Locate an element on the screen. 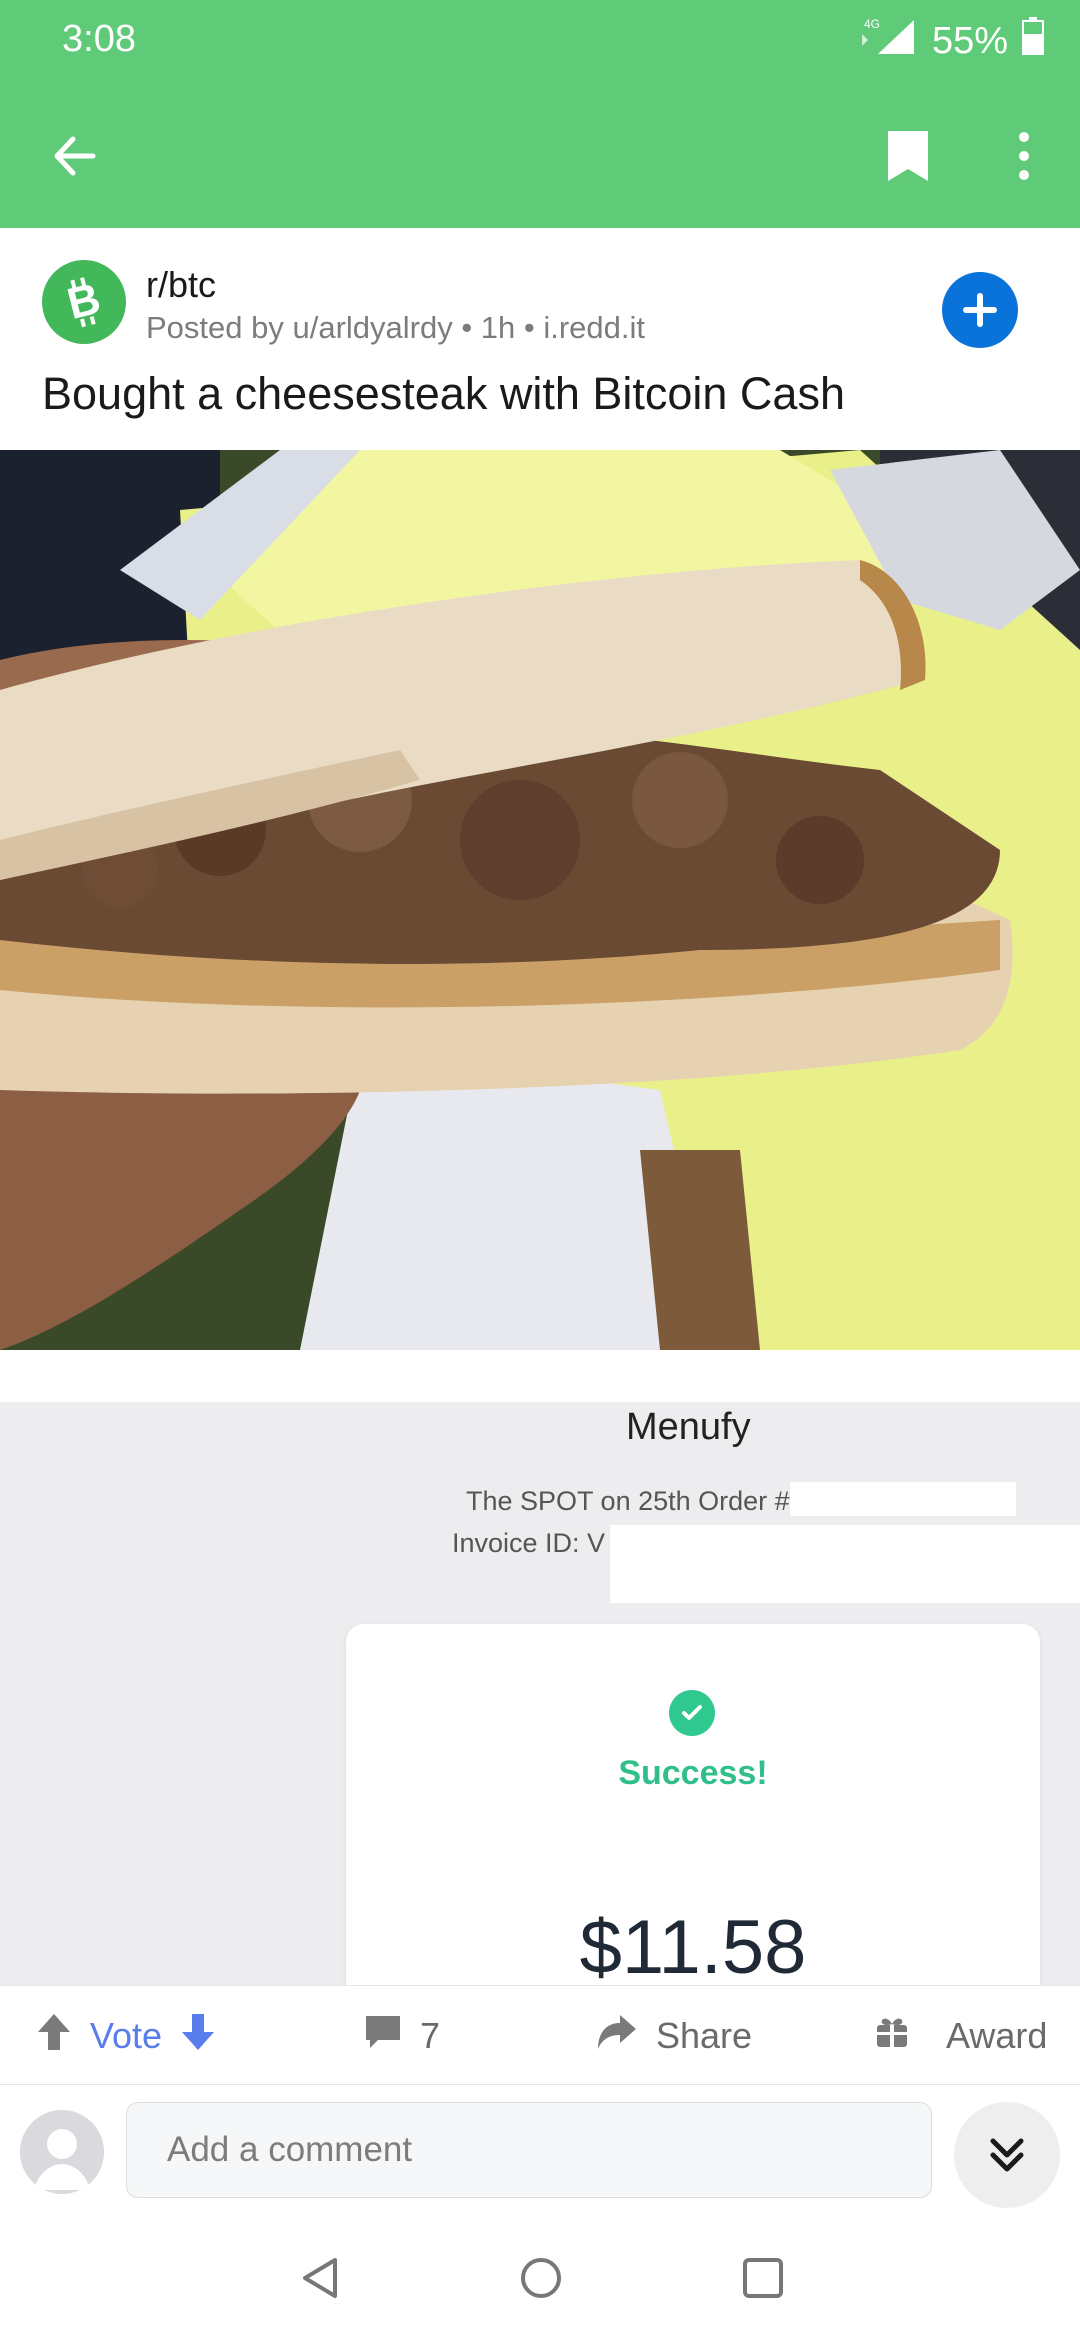 This screenshot has width=1080, height=2340. svg-text: 4G is located at coordinates (872, 24).